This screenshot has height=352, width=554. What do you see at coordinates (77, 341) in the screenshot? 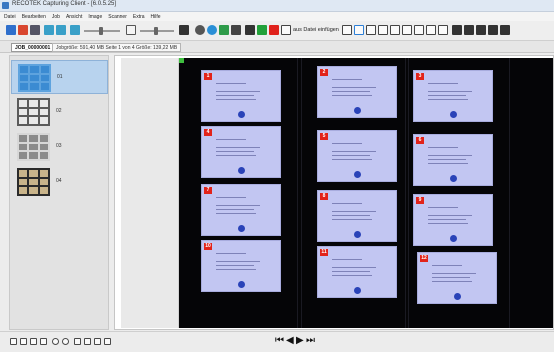
I see `fit-width-icon` at bounding box center [77, 341].